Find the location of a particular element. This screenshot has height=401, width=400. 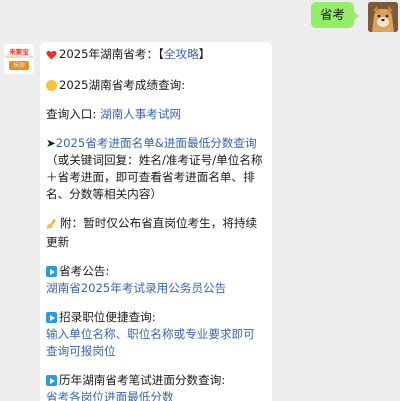

bot-avatar: 来聚宝 RENJUBAO.COM 长沙 is located at coordinates (19, 59).